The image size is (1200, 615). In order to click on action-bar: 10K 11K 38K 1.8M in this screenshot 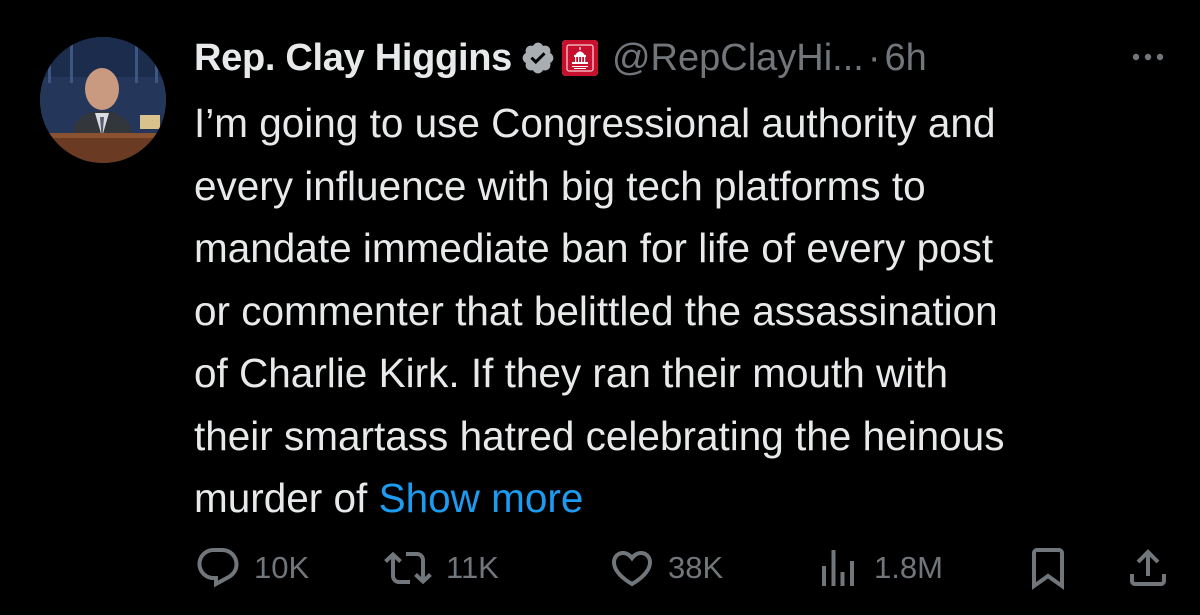, I will do `click(684, 568)`.